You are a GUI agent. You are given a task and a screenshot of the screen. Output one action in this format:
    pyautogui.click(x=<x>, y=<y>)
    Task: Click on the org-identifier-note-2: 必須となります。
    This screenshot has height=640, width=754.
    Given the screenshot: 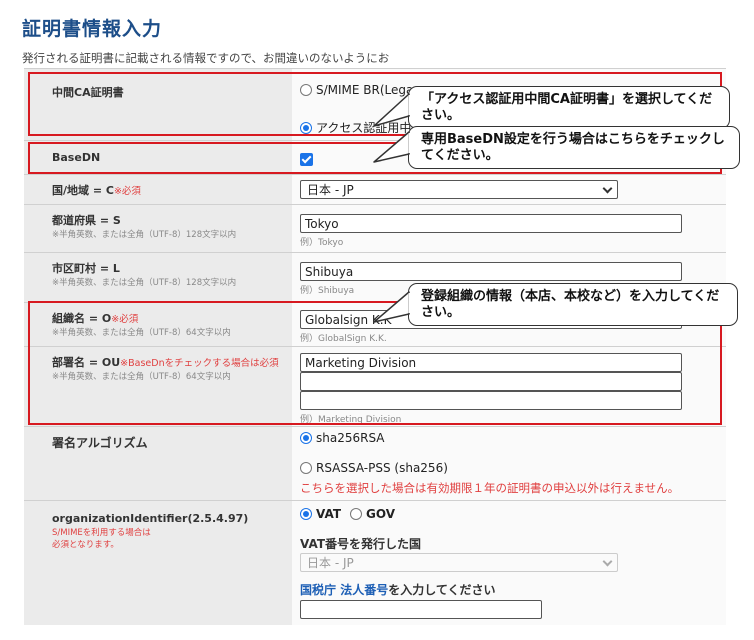 What is the action you would take?
    pyautogui.click(x=85, y=545)
    